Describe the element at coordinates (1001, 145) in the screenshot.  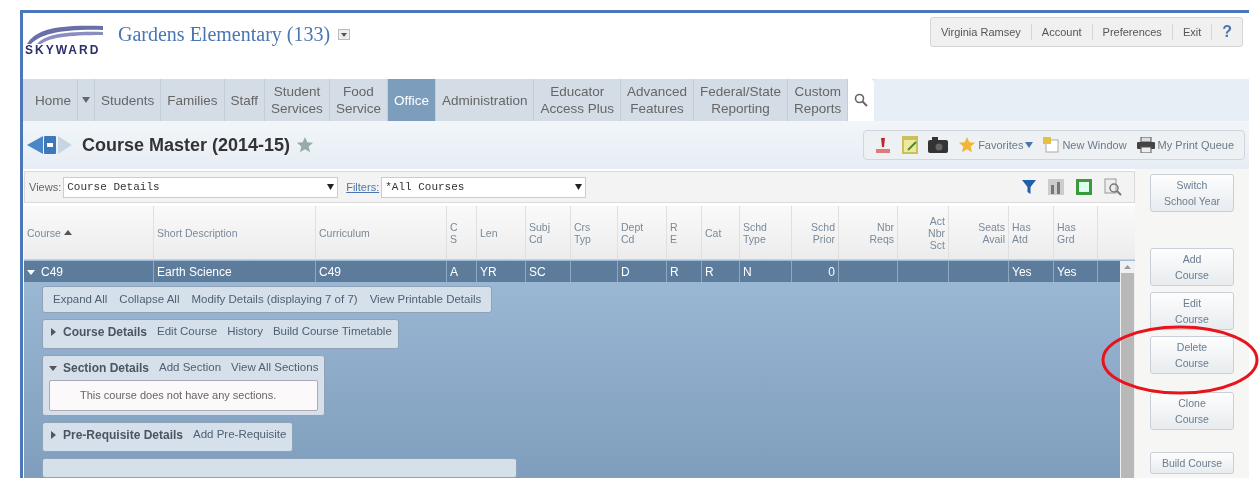
I see `favorites-menu: Favorites` at that location.